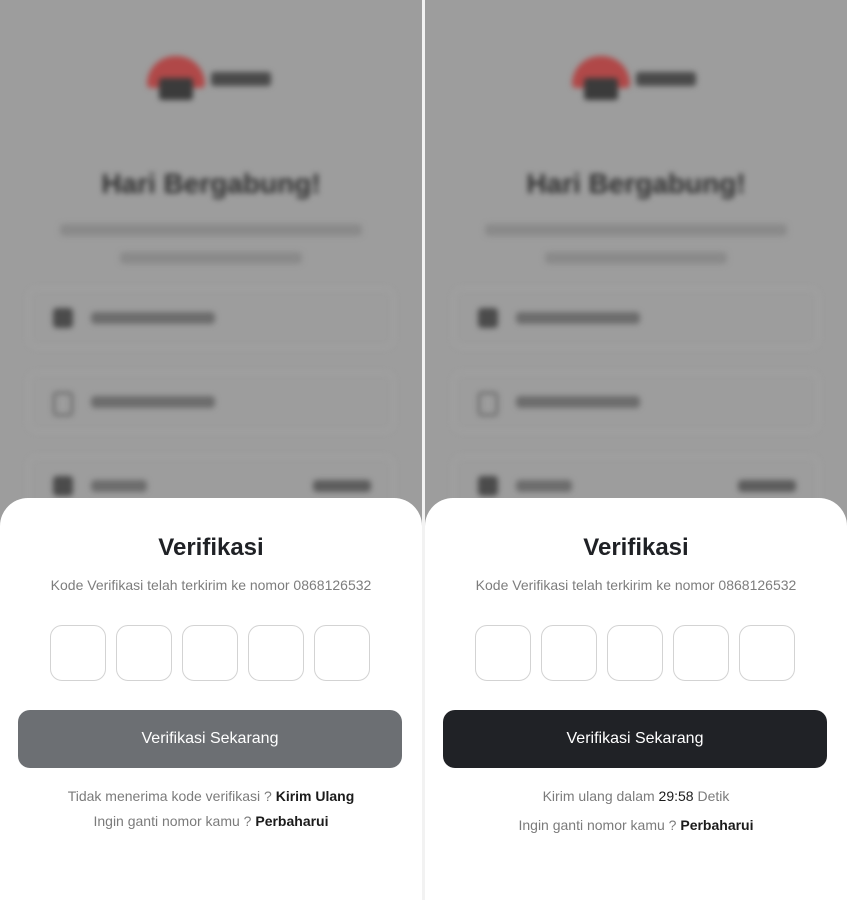 The image size is (850, 900). What do you see at coordinates (315, 796) in the screenshot?
I see `resend-link: Kirim Ulang` at bounding box center [315, 796].